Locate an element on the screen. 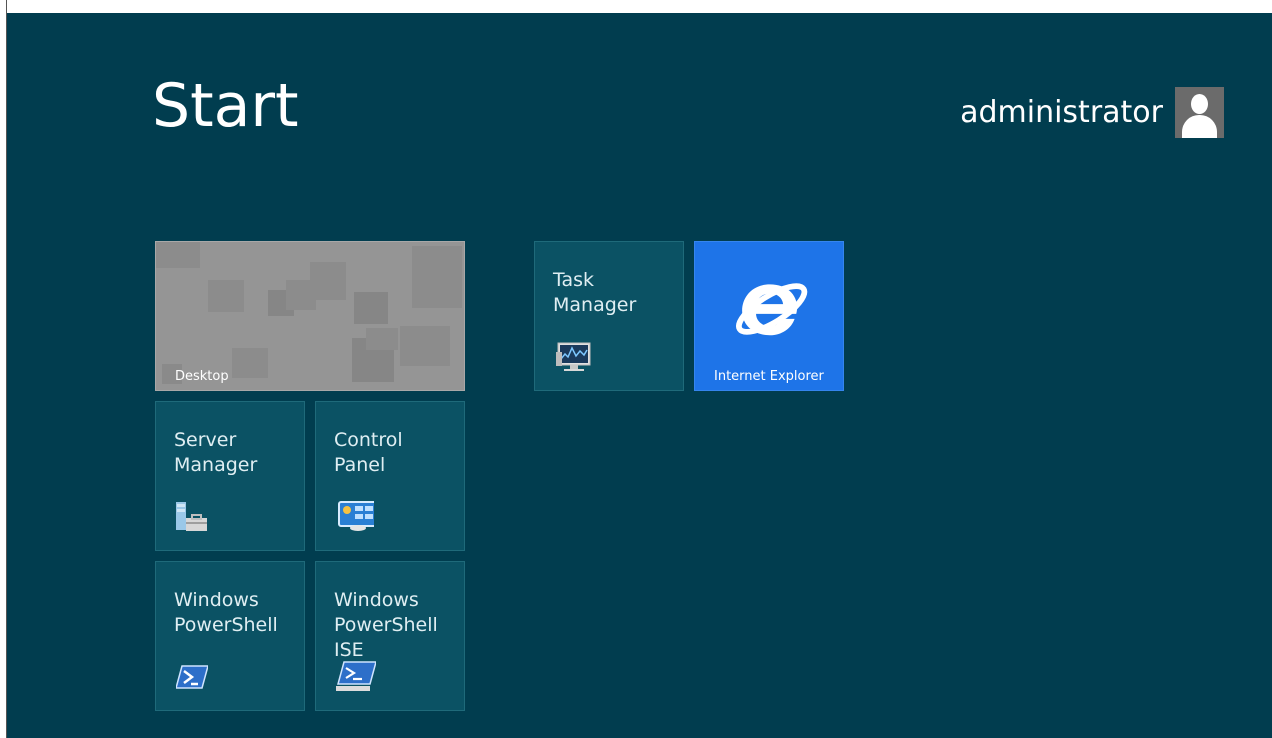  tile-task-manager-label: Task Manager is located at coordinates (595, 292).